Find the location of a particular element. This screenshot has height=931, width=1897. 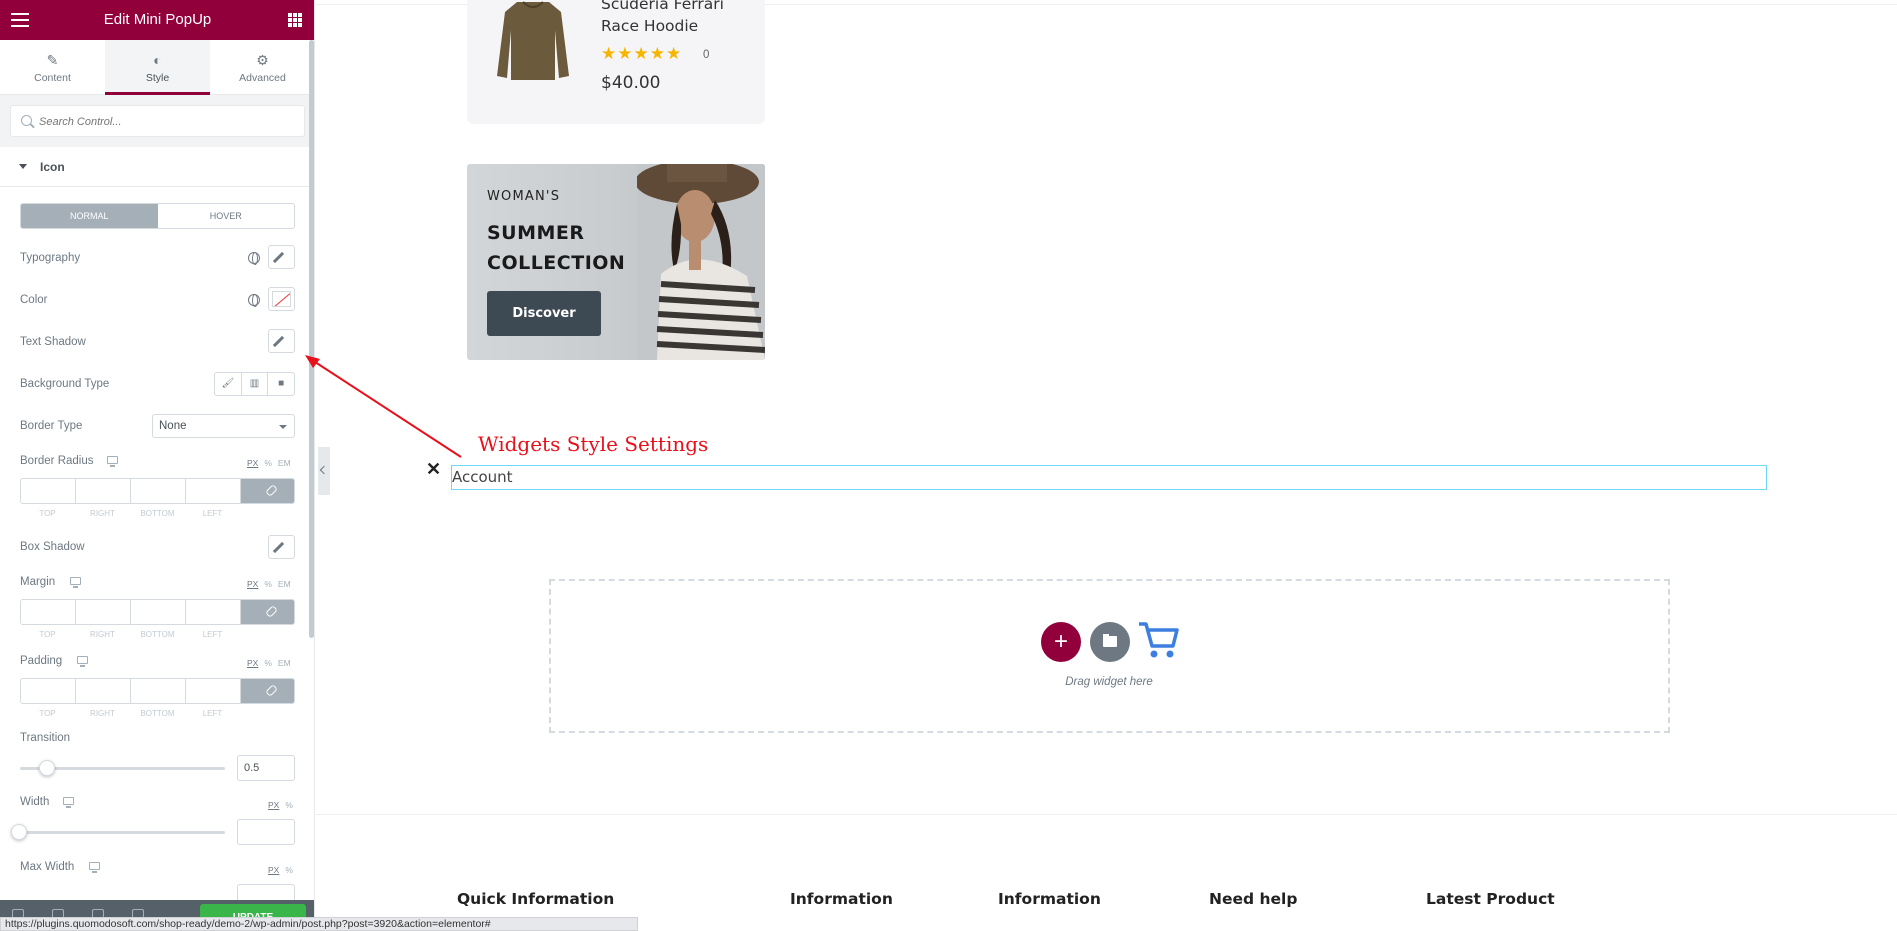

section-icon-header: Icon is located at coordinates (155, 167).